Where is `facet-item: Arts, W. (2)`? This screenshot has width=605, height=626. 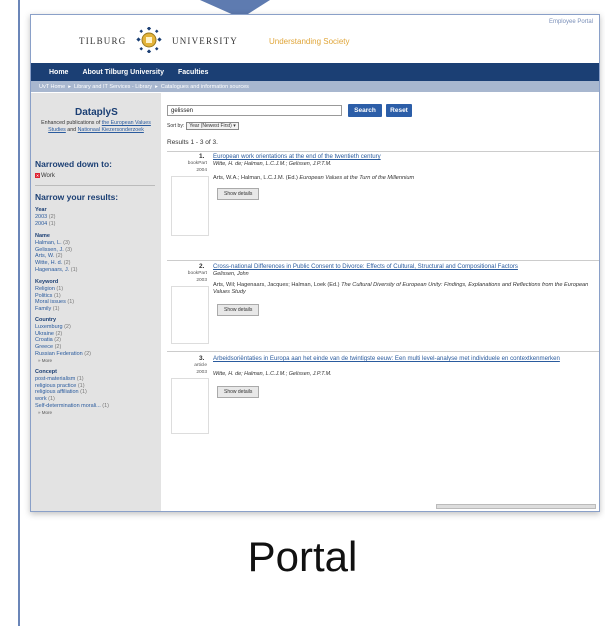 facet-item: Arts, W. (2) is located at coordinates (56, 256).